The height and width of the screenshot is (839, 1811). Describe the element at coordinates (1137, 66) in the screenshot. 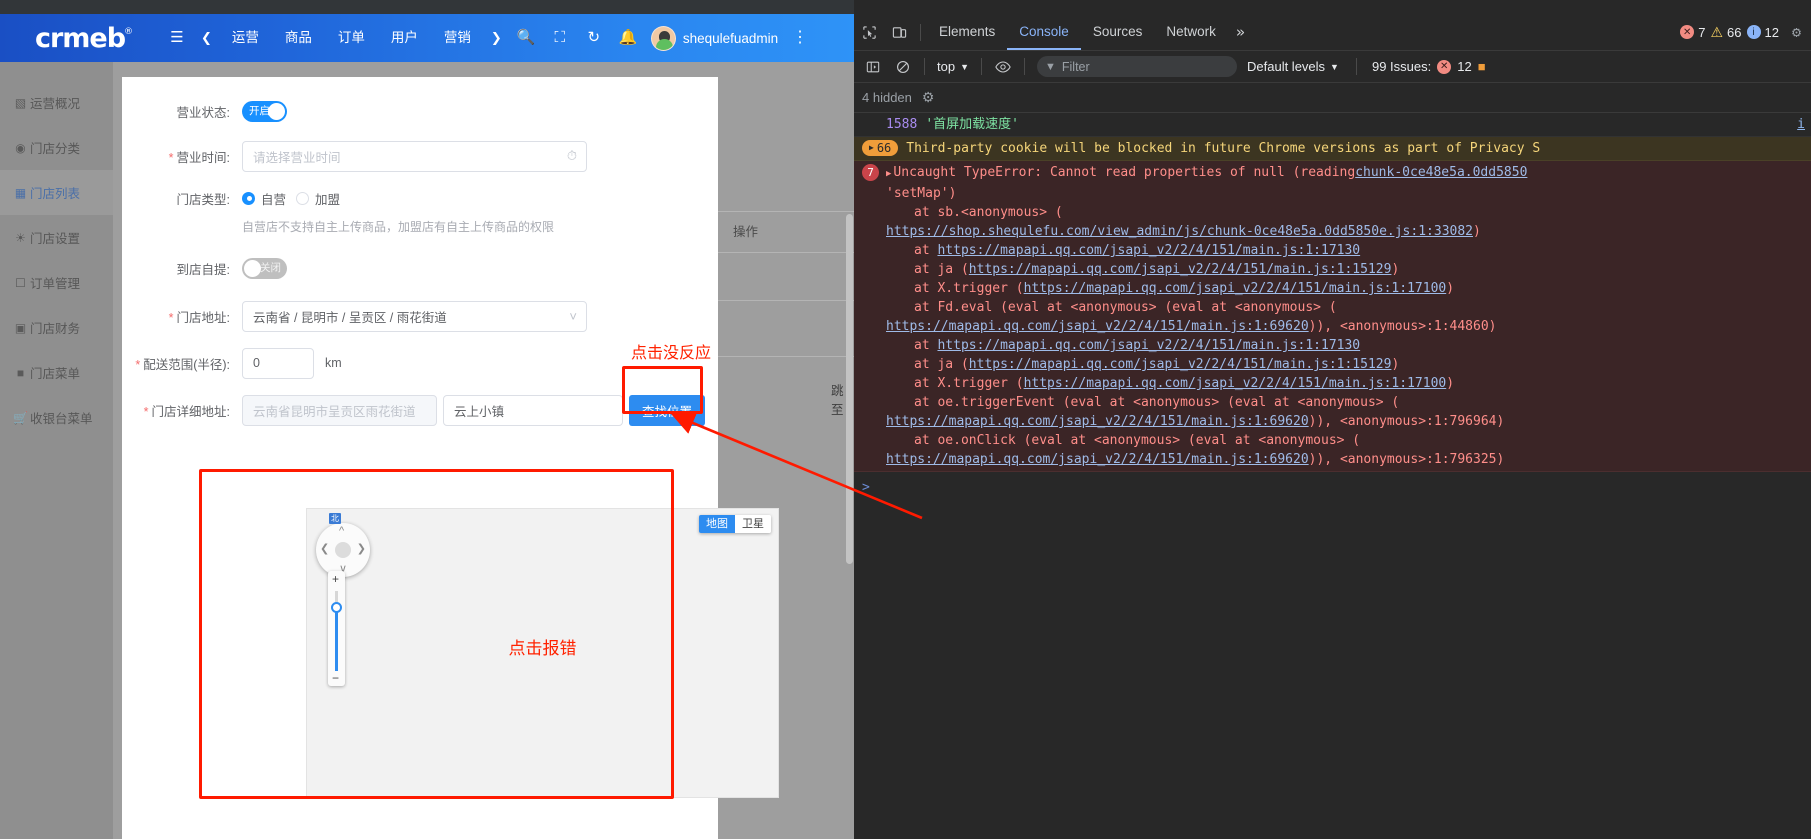

I see `console-filter-input: ▼ Filter` at that location.